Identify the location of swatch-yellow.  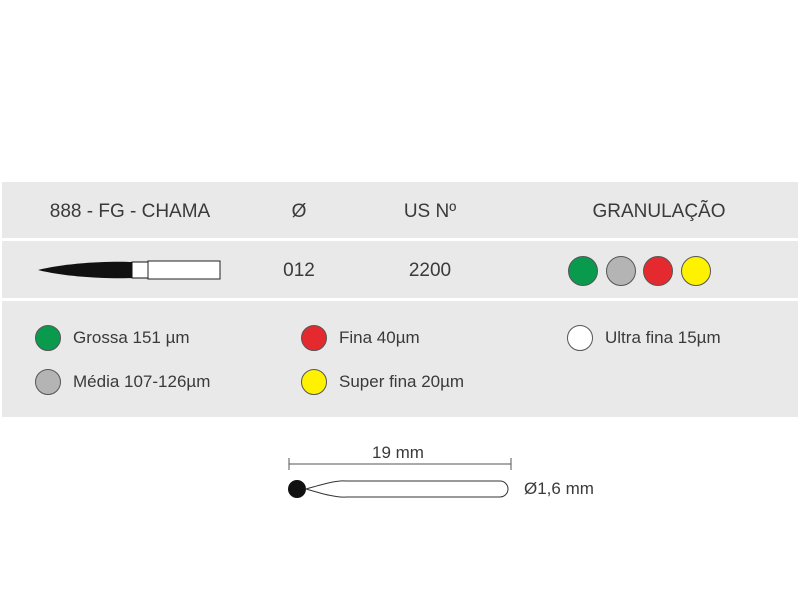
(696, 271).